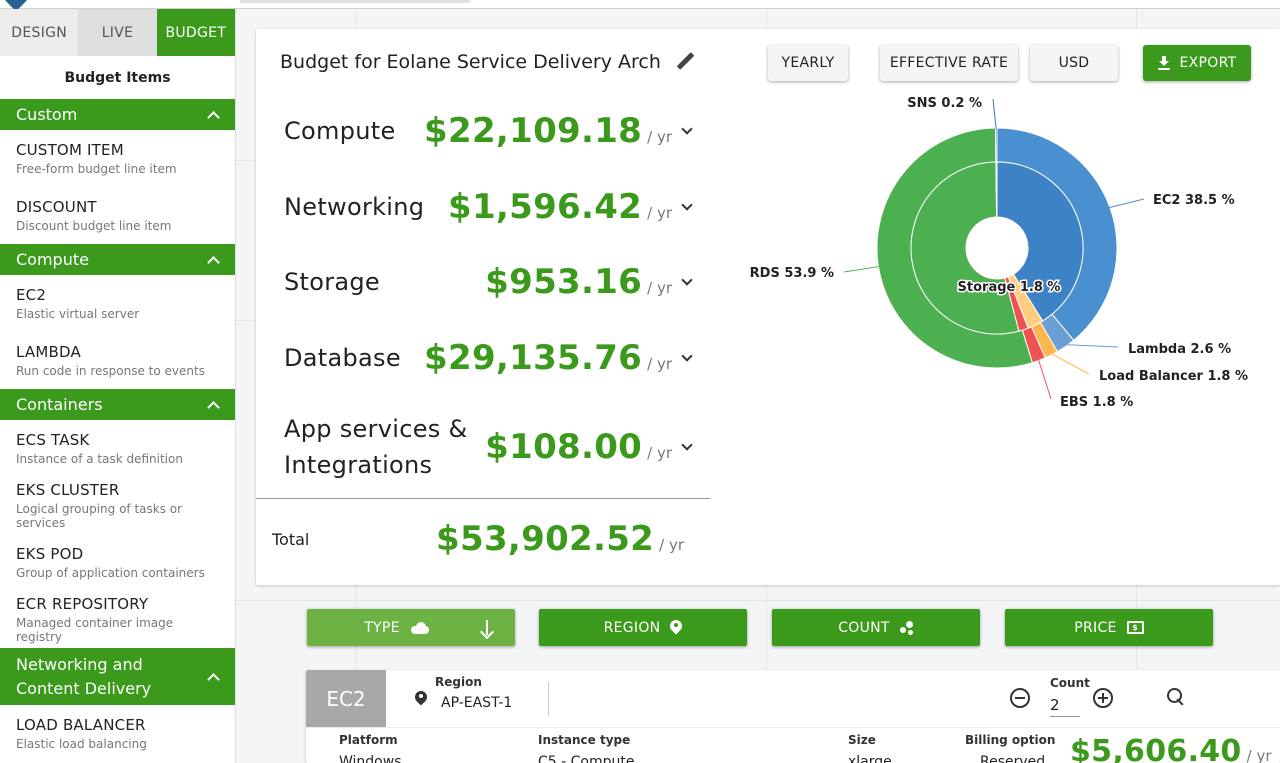  Describe the element at coordinates (685, 62) in the screenshot. I see `pencil-icon` at that location.